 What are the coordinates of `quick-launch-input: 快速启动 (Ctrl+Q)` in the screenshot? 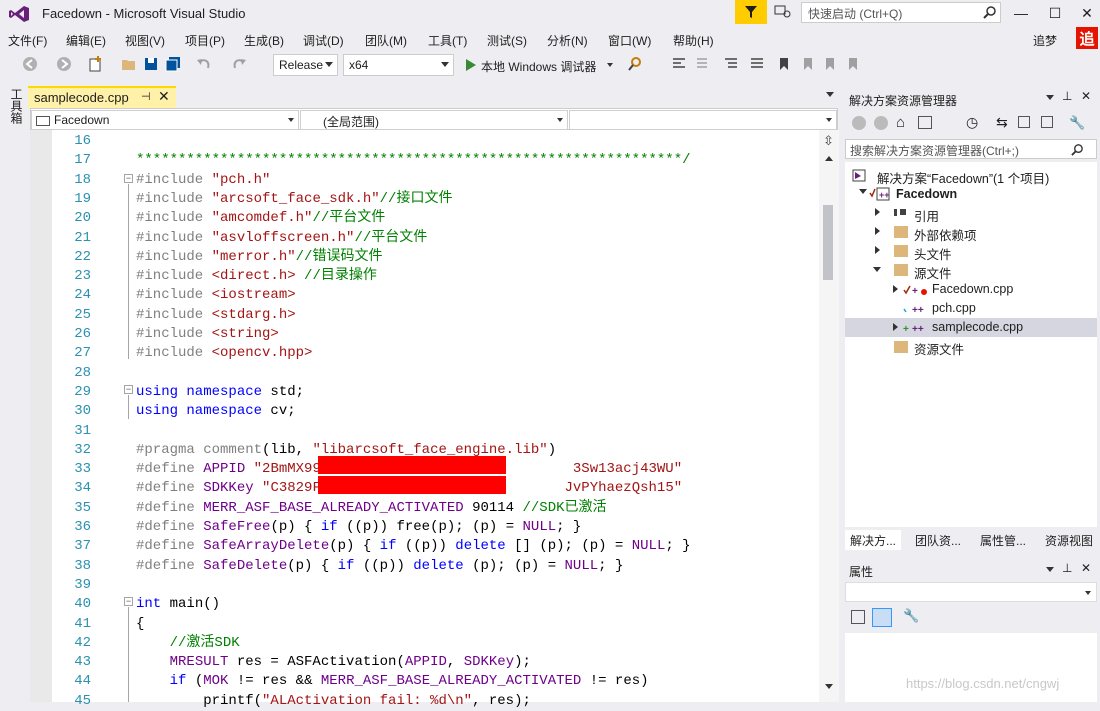 It's located at (901, 12).